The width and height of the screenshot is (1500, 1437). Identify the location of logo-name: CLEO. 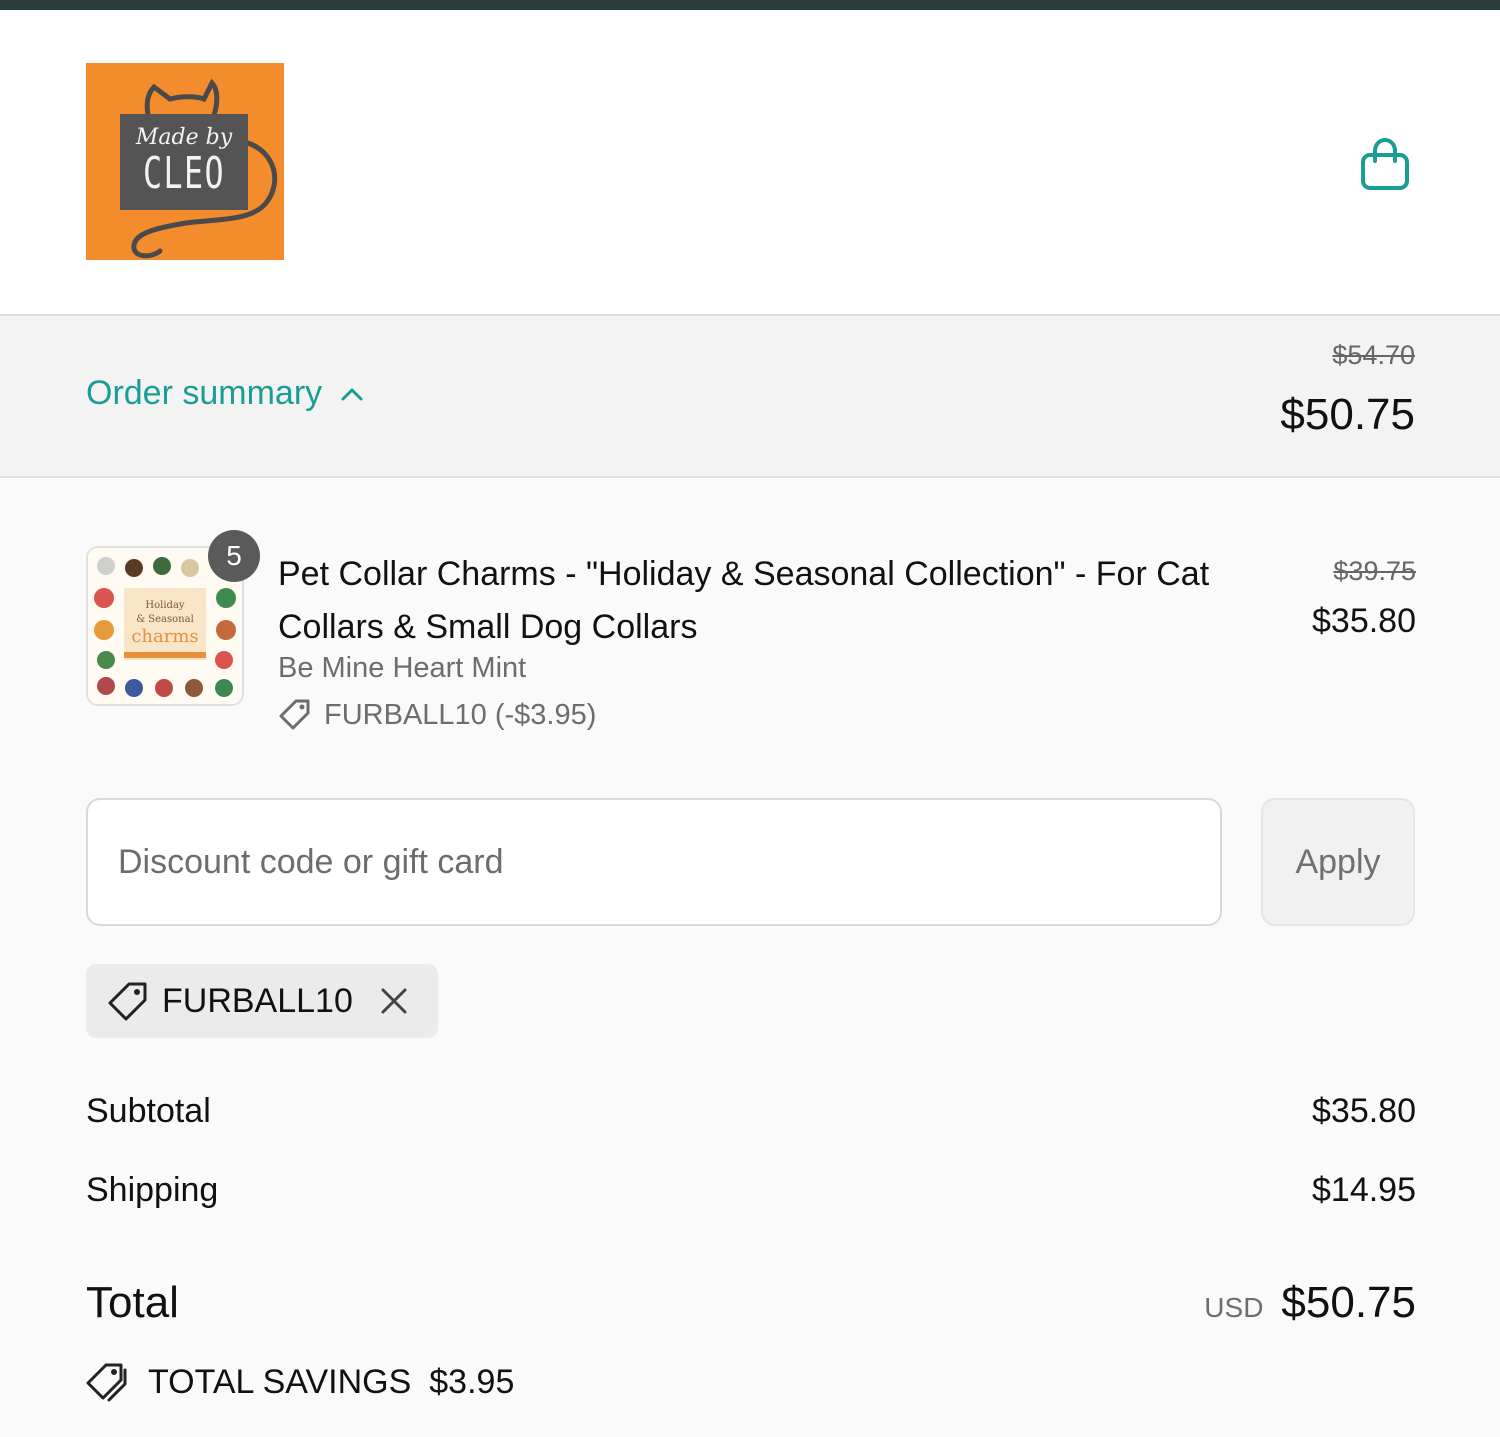
(184, 173).